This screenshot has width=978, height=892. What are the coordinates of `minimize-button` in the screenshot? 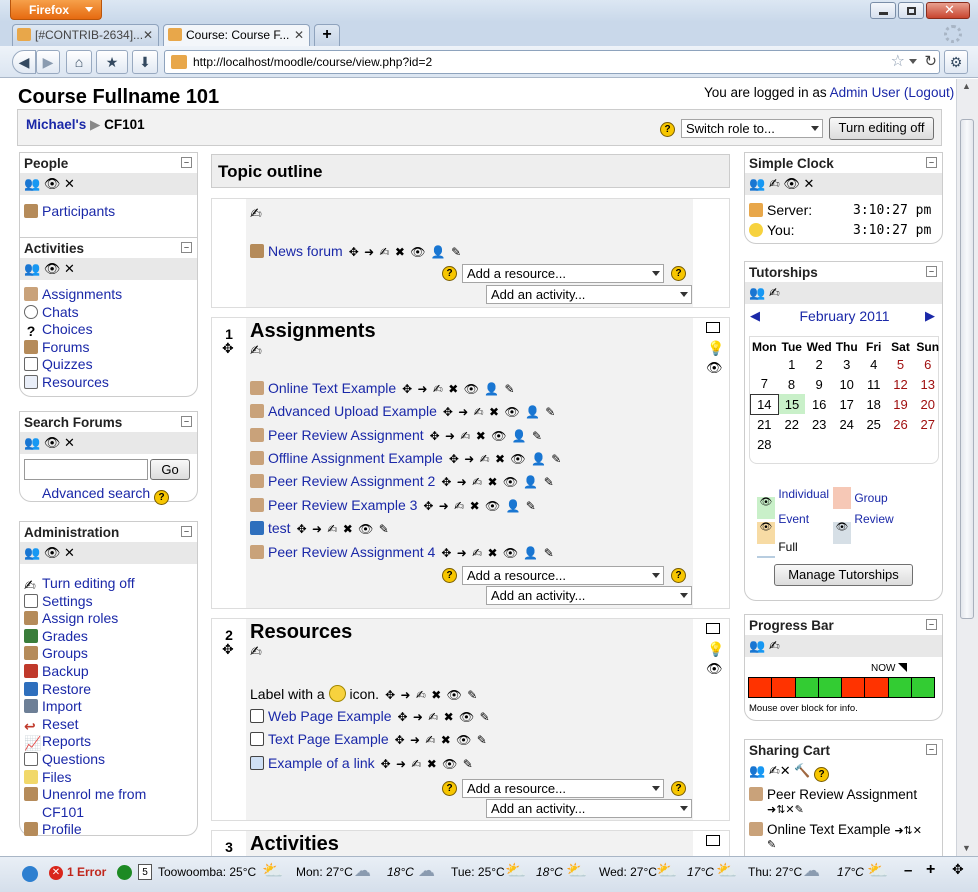 It's located at (883, 10).